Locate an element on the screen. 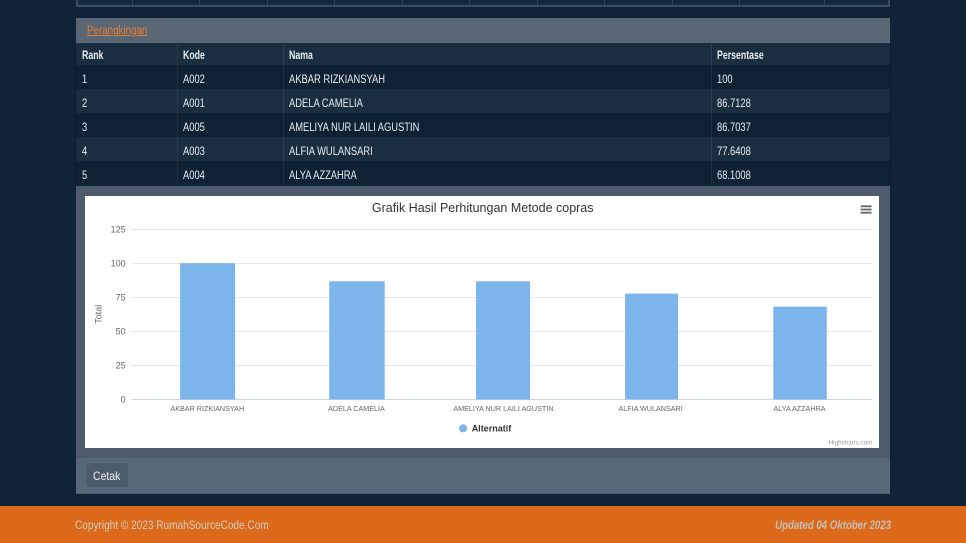 The height and width of the screenshot is (543, 966). svg-text: 125 is located at coordinates (118, 230).